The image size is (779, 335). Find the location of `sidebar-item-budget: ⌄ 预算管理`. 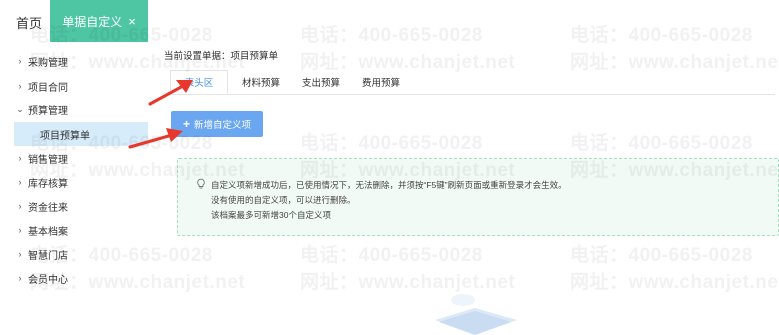

sidebar-item-budget: ⌄ 预算管理 is located at coordinates (74, 109).